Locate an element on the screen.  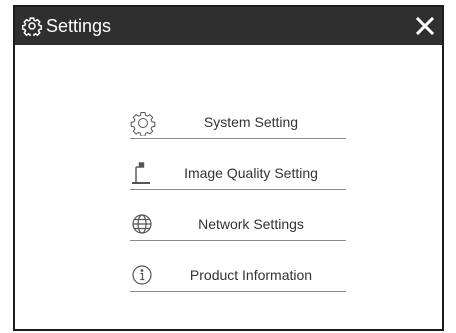
info-icon is located at coordinates (142, 275).